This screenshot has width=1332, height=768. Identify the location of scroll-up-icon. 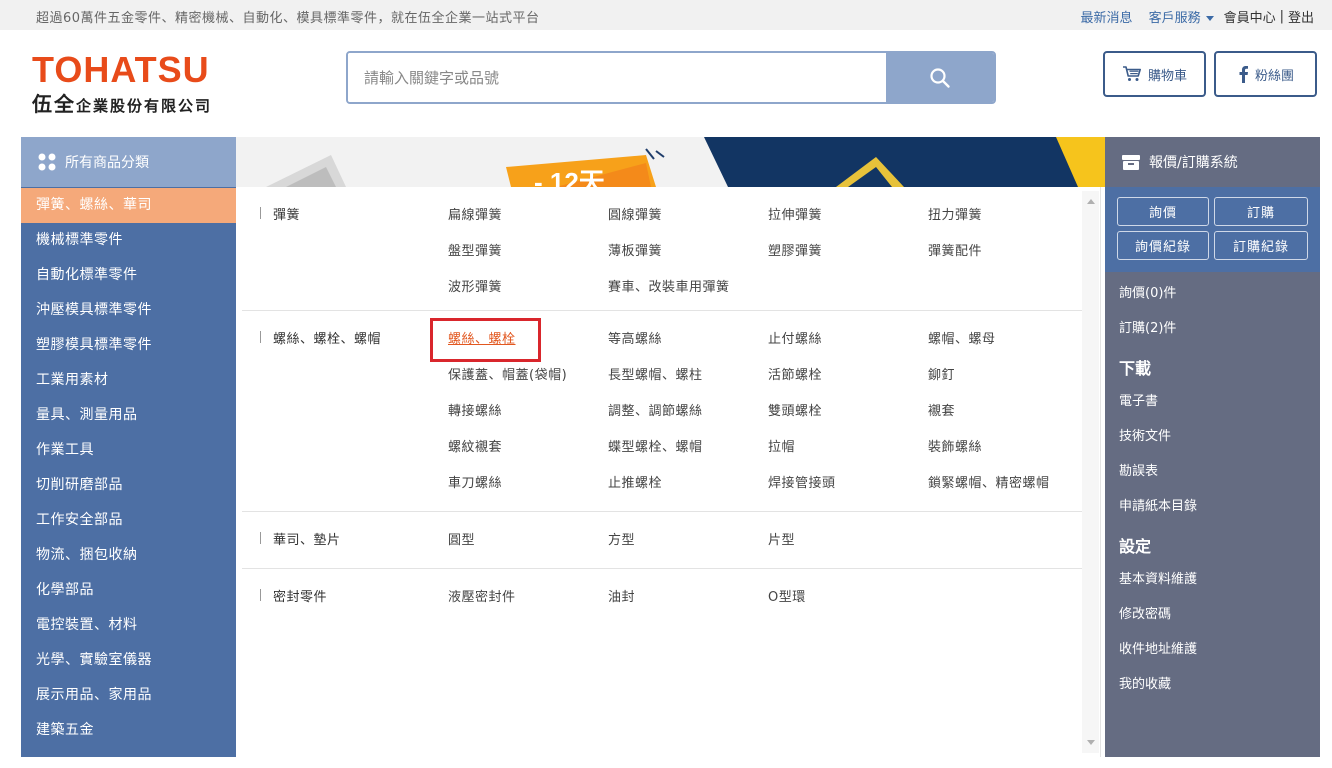
(1091, 201).